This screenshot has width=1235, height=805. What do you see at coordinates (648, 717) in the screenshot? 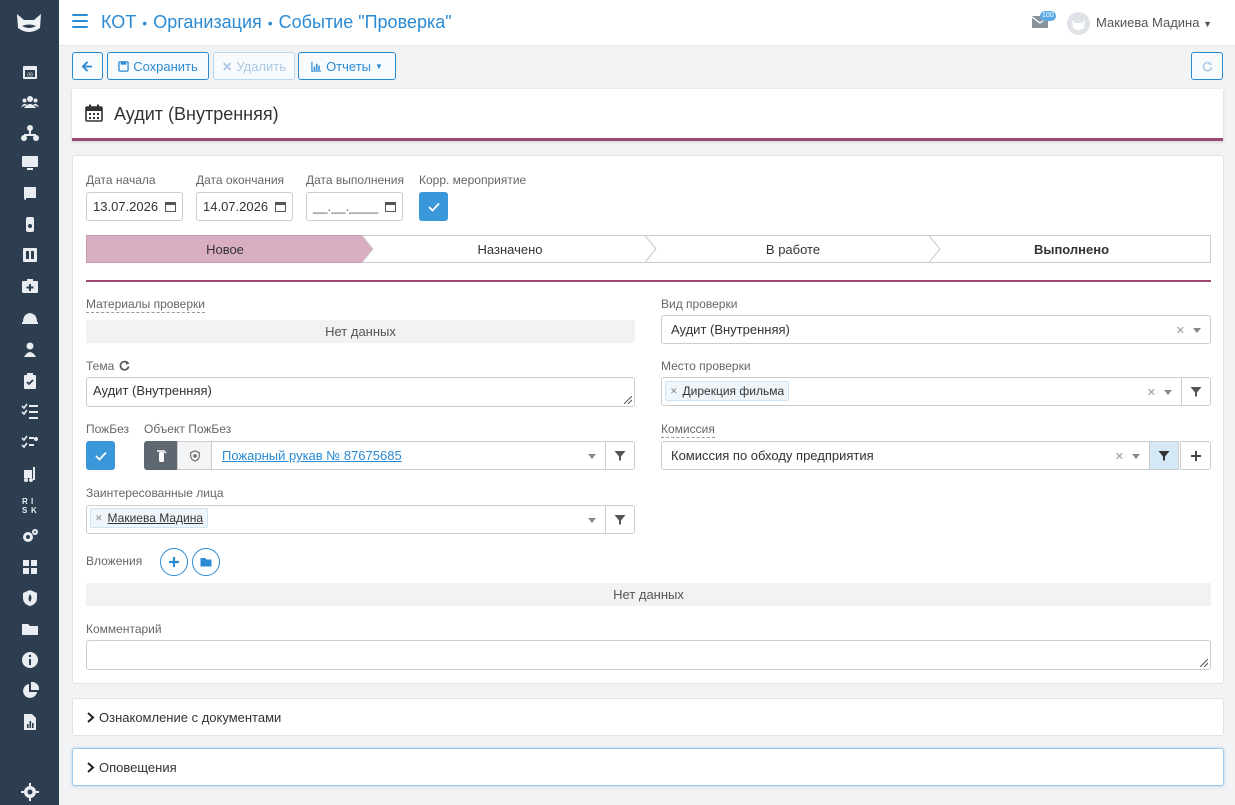
I see `docs-acknowledgement-section: Ознакомление с документами` at bounding box center [648, 717].